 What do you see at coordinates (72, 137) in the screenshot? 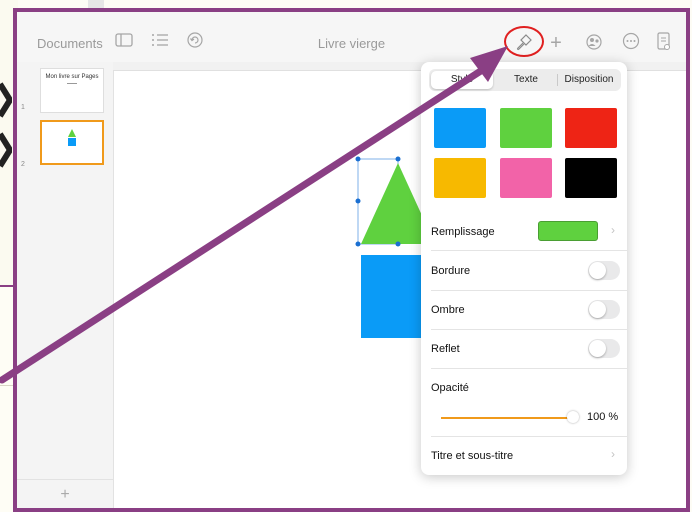
I see `thumbnail-shapes` at bounding box center [72, 137].